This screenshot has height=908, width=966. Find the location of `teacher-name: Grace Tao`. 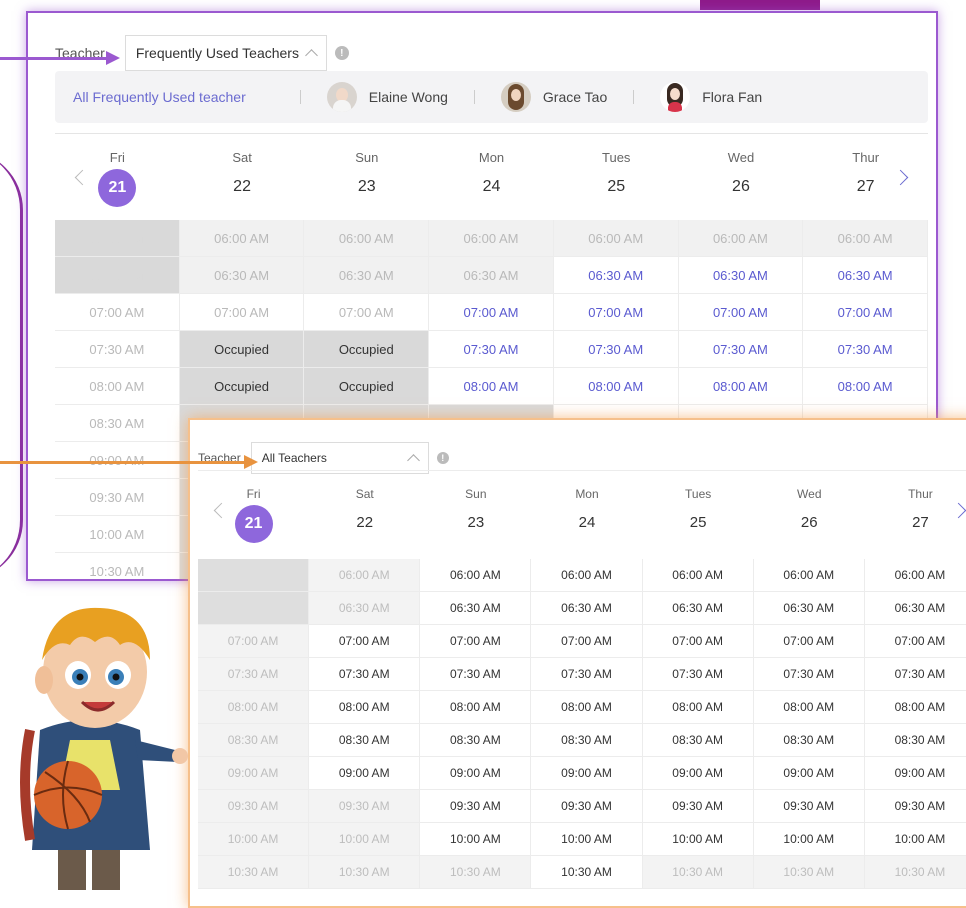

teacher-name: Grace Tao is located at coordinates (575, 97).